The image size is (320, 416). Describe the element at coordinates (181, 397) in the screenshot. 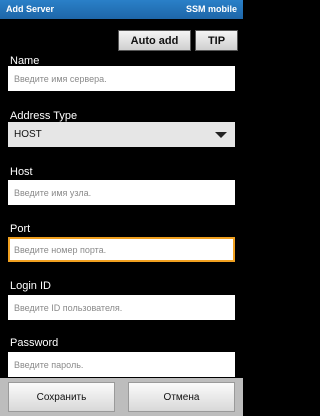

I see `cancel-button: Отмена` at that location.